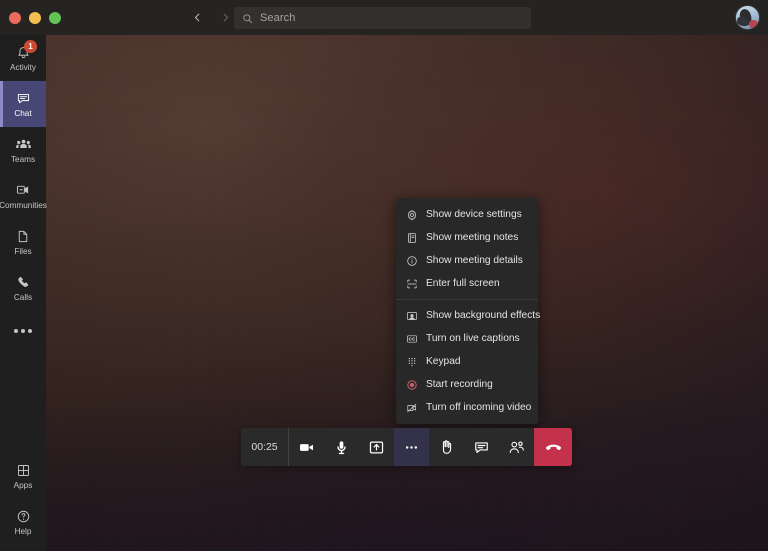 Image resolution: width=768 pixels, height=551 pixels. I want to click on sidebar-item-chat: Chat, so click(23, 104).